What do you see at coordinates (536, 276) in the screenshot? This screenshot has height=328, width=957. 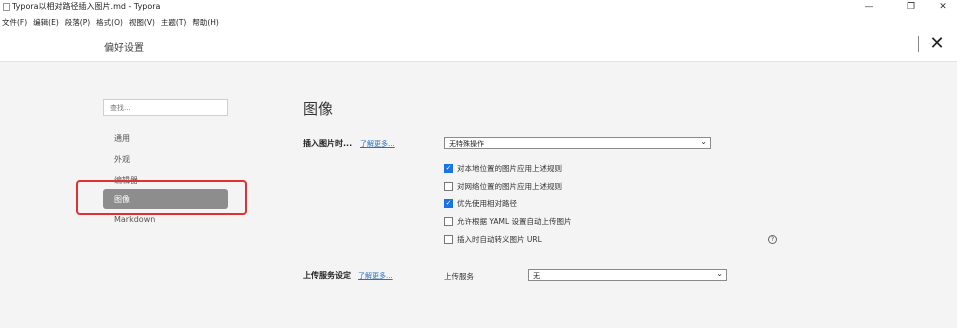 I see `upload-service-value: 无` at bounding box center [536, 276].